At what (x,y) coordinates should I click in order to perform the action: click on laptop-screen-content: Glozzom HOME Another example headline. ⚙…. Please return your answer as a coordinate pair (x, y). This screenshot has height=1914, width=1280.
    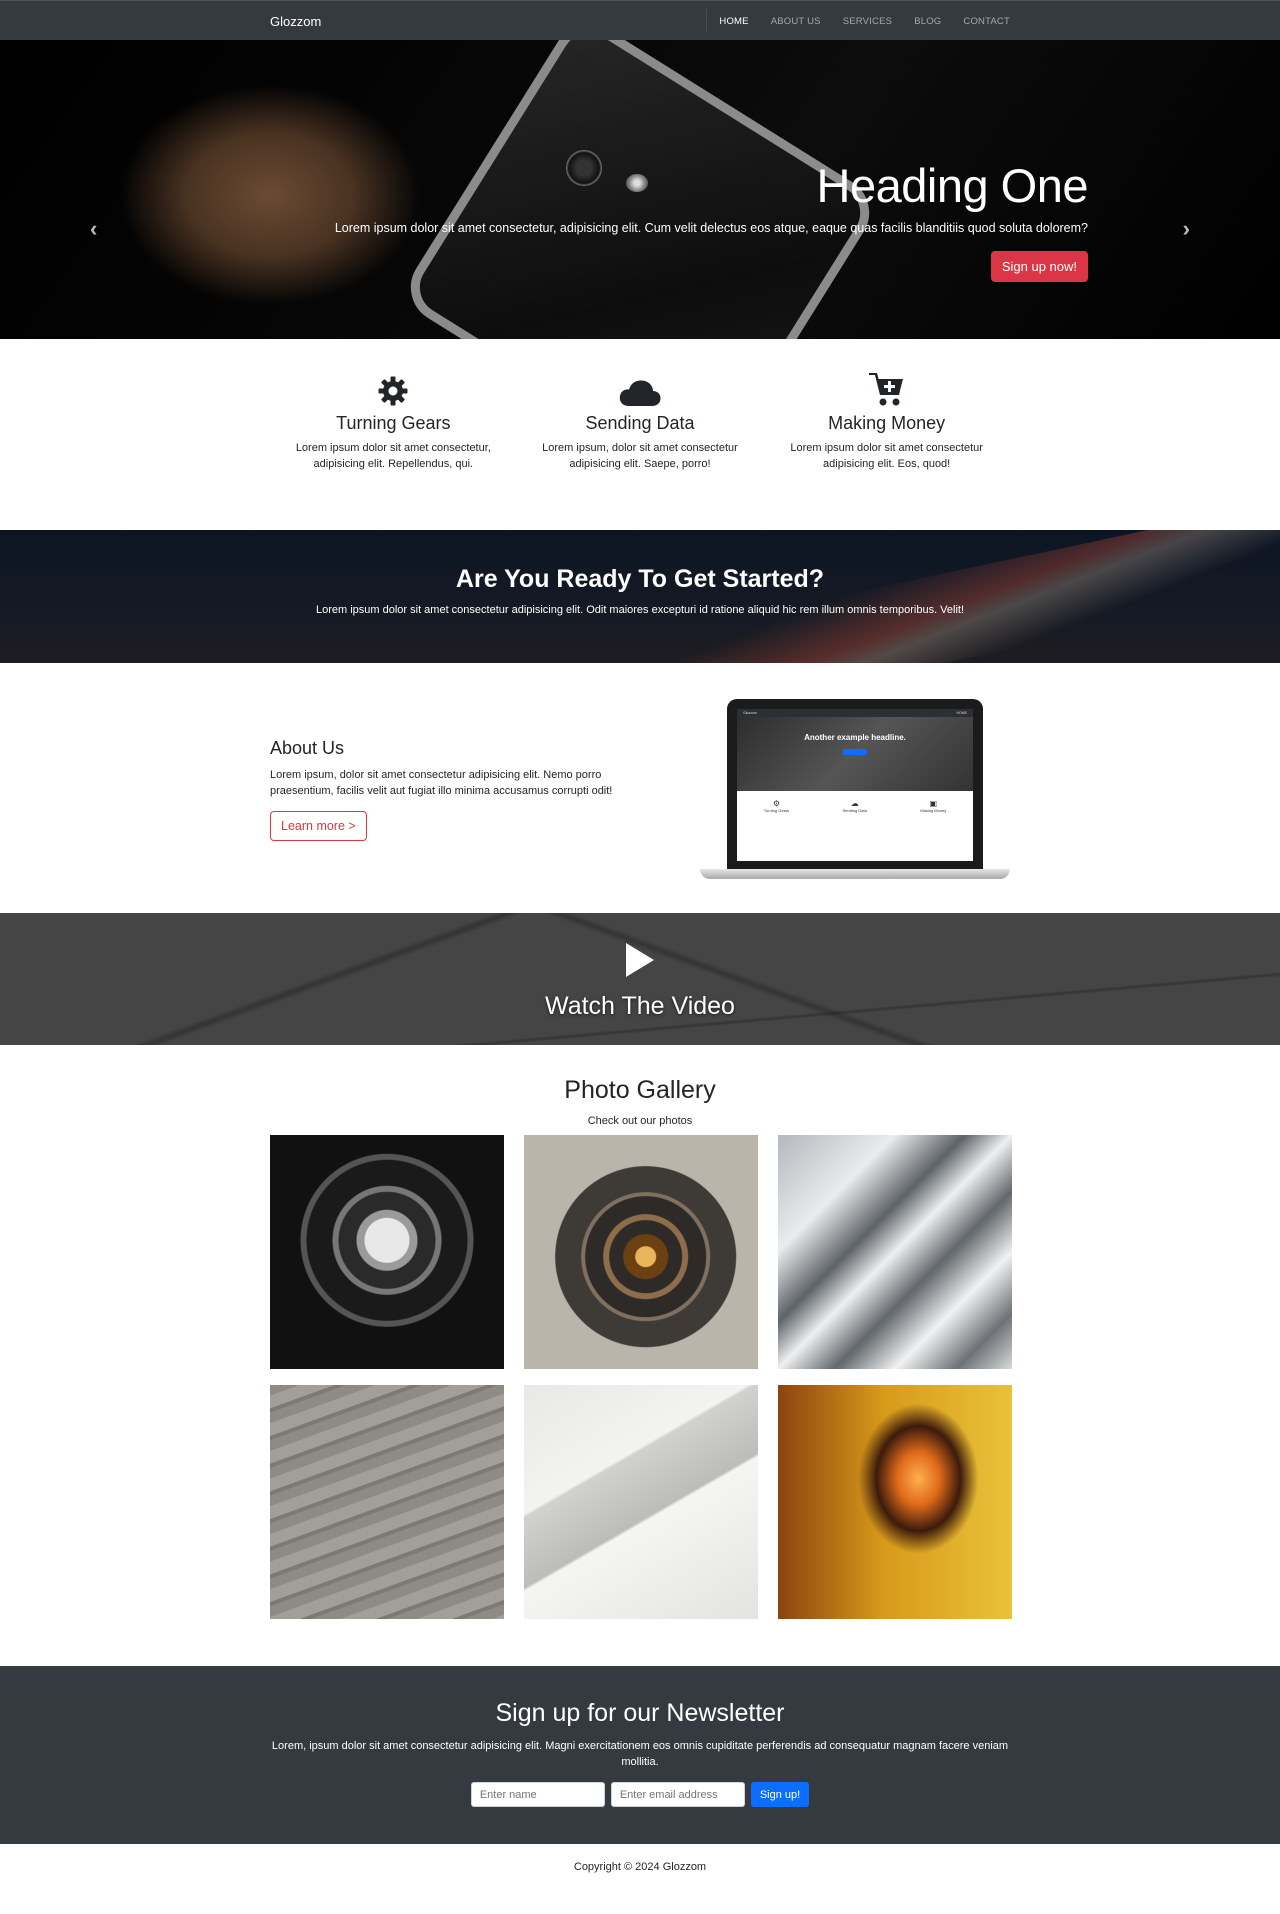
    Looking at the image, I should click on (855, 785).